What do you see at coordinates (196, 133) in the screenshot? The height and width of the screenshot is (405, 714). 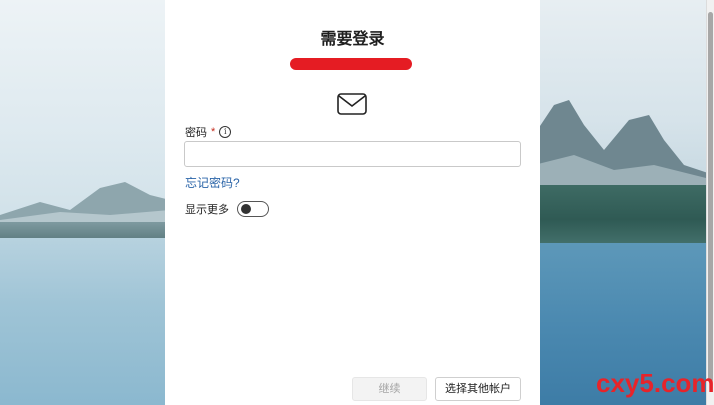 I see `password-label-text: 密码` at bounding box center [196, 133].